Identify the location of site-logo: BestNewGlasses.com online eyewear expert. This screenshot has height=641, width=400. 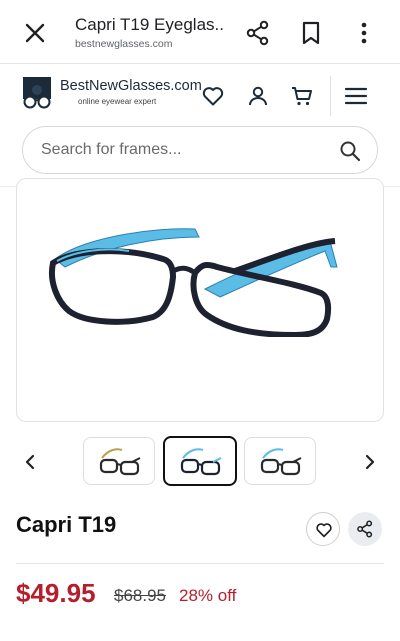
(112, 94).